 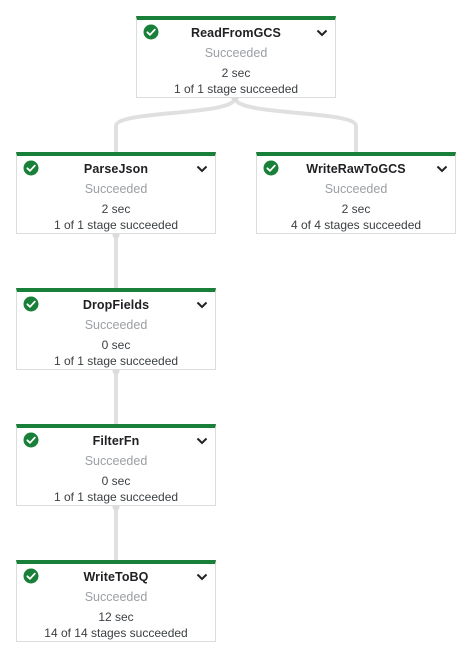 I want to click on step-duration: 12 sec, so click(x=116, y=617).